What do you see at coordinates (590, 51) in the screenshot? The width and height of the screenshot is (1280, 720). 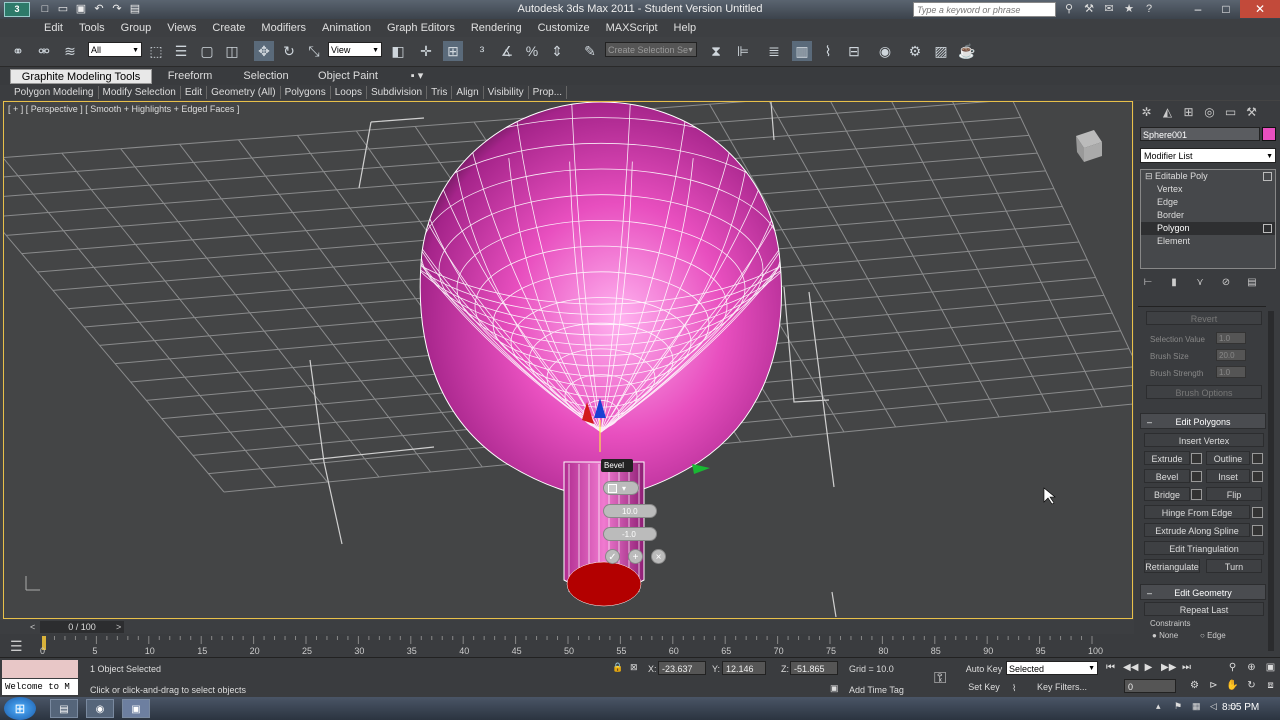 I see `edit-named-selection-icon: ✎` at bounding box center [590, 51].